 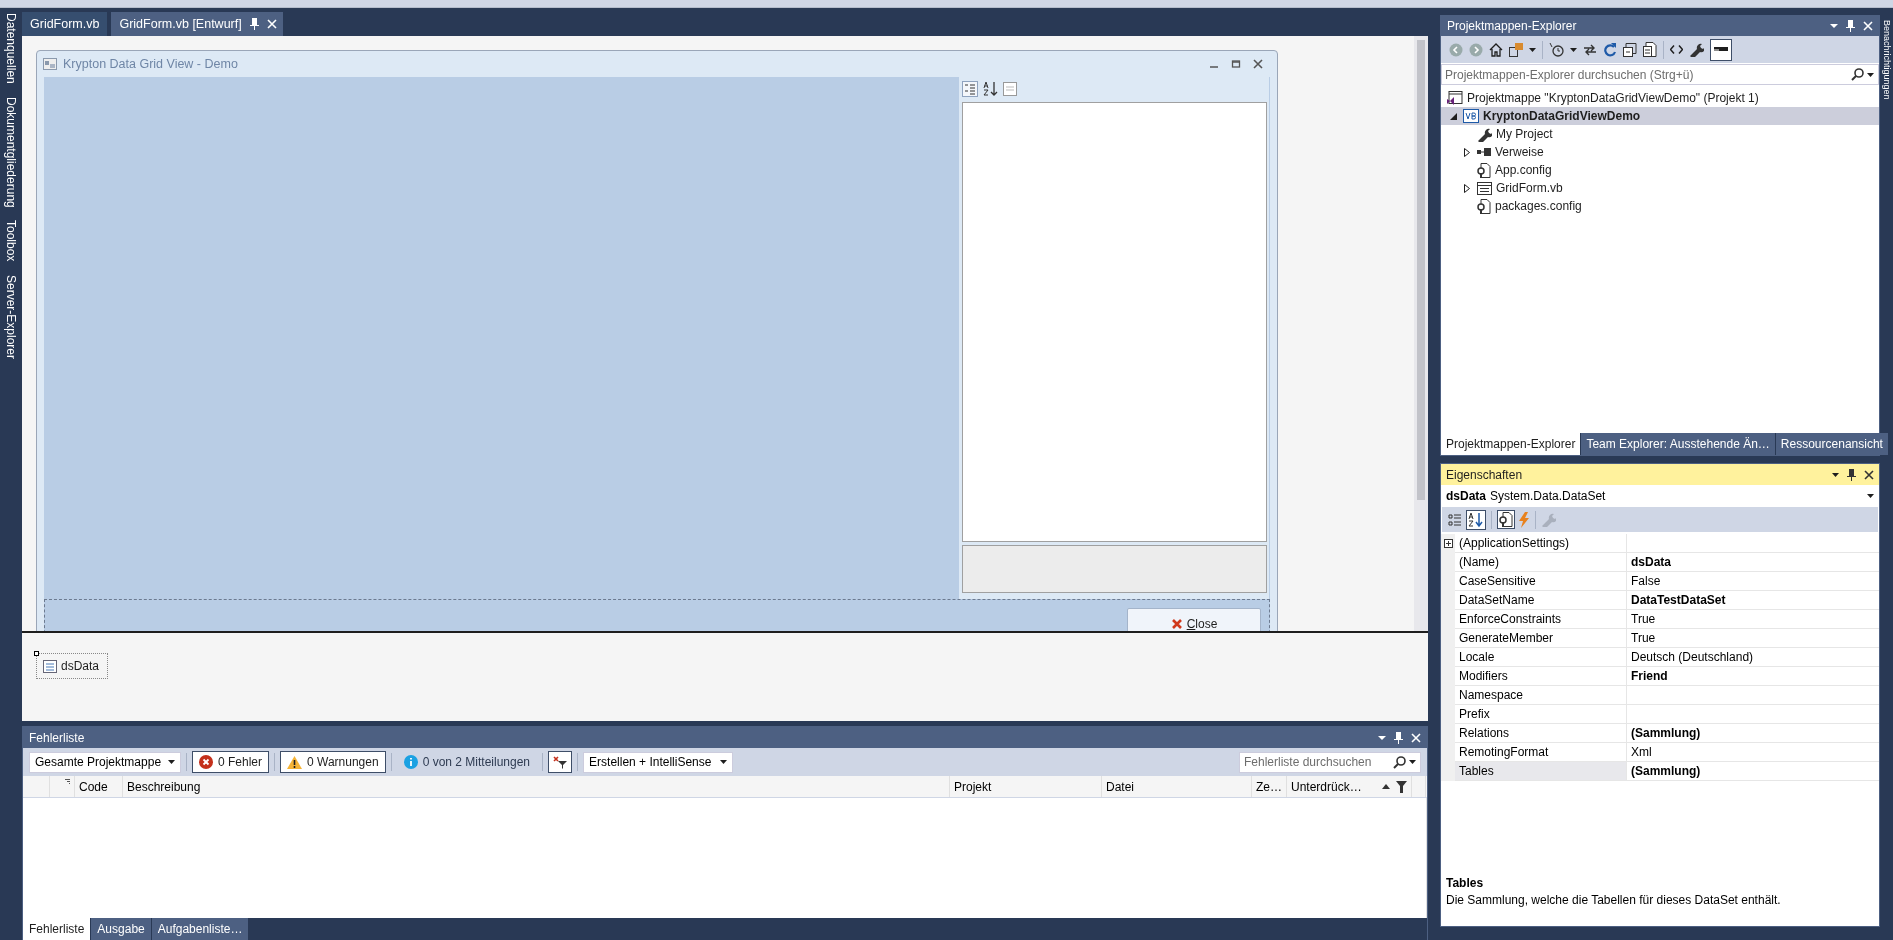 What do you see at coordinates (1541, 714) in the screenshot?
I see `property-name: Prefix` at bounding box center [1541, 714].